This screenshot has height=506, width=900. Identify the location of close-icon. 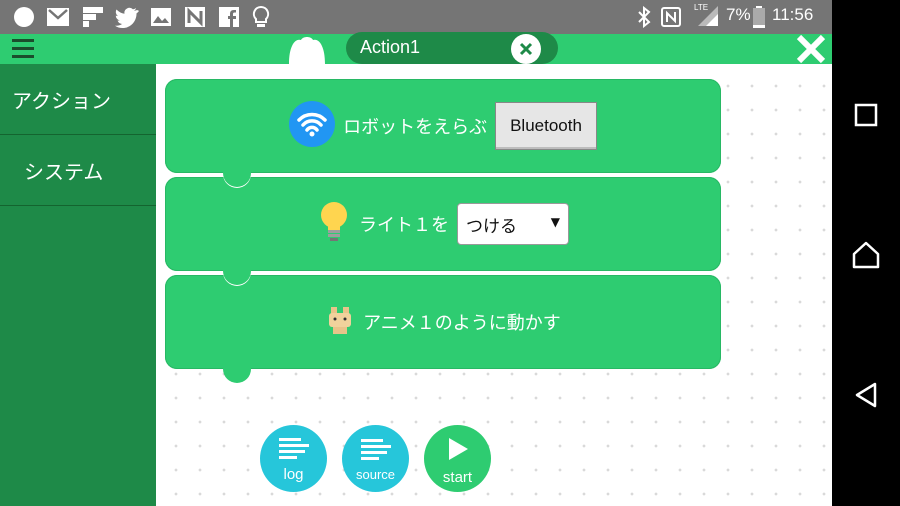
(811, 49).